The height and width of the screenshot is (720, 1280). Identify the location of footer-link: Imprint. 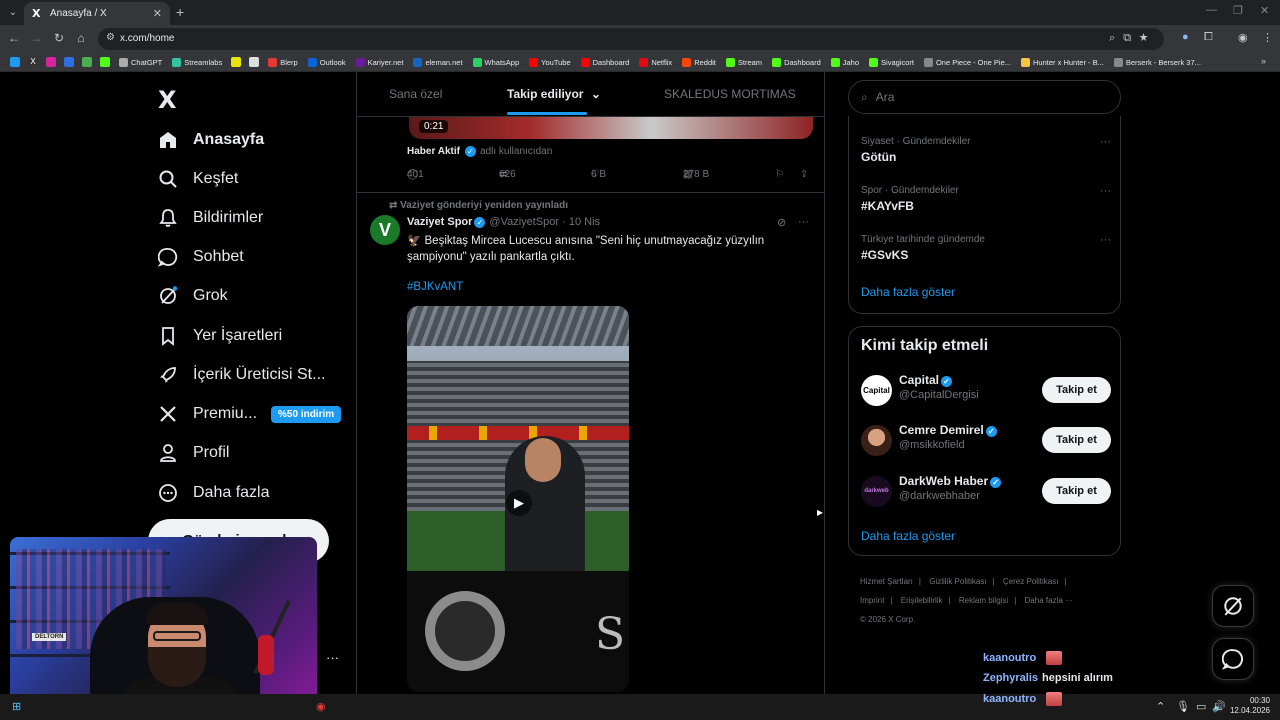
(872, 600).